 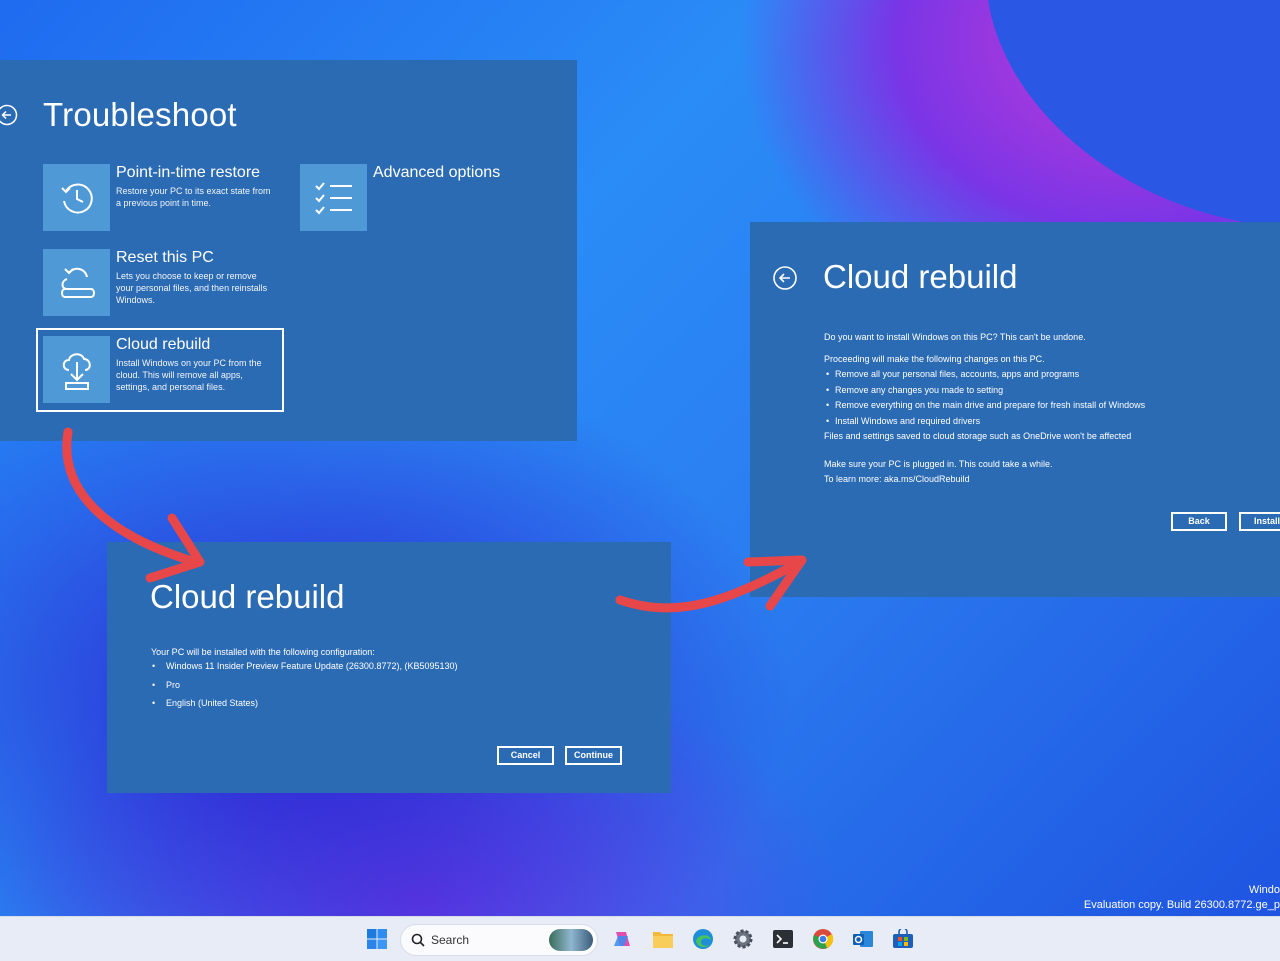 I want to click on arrow-down-icon, so click(x=131, y=497).